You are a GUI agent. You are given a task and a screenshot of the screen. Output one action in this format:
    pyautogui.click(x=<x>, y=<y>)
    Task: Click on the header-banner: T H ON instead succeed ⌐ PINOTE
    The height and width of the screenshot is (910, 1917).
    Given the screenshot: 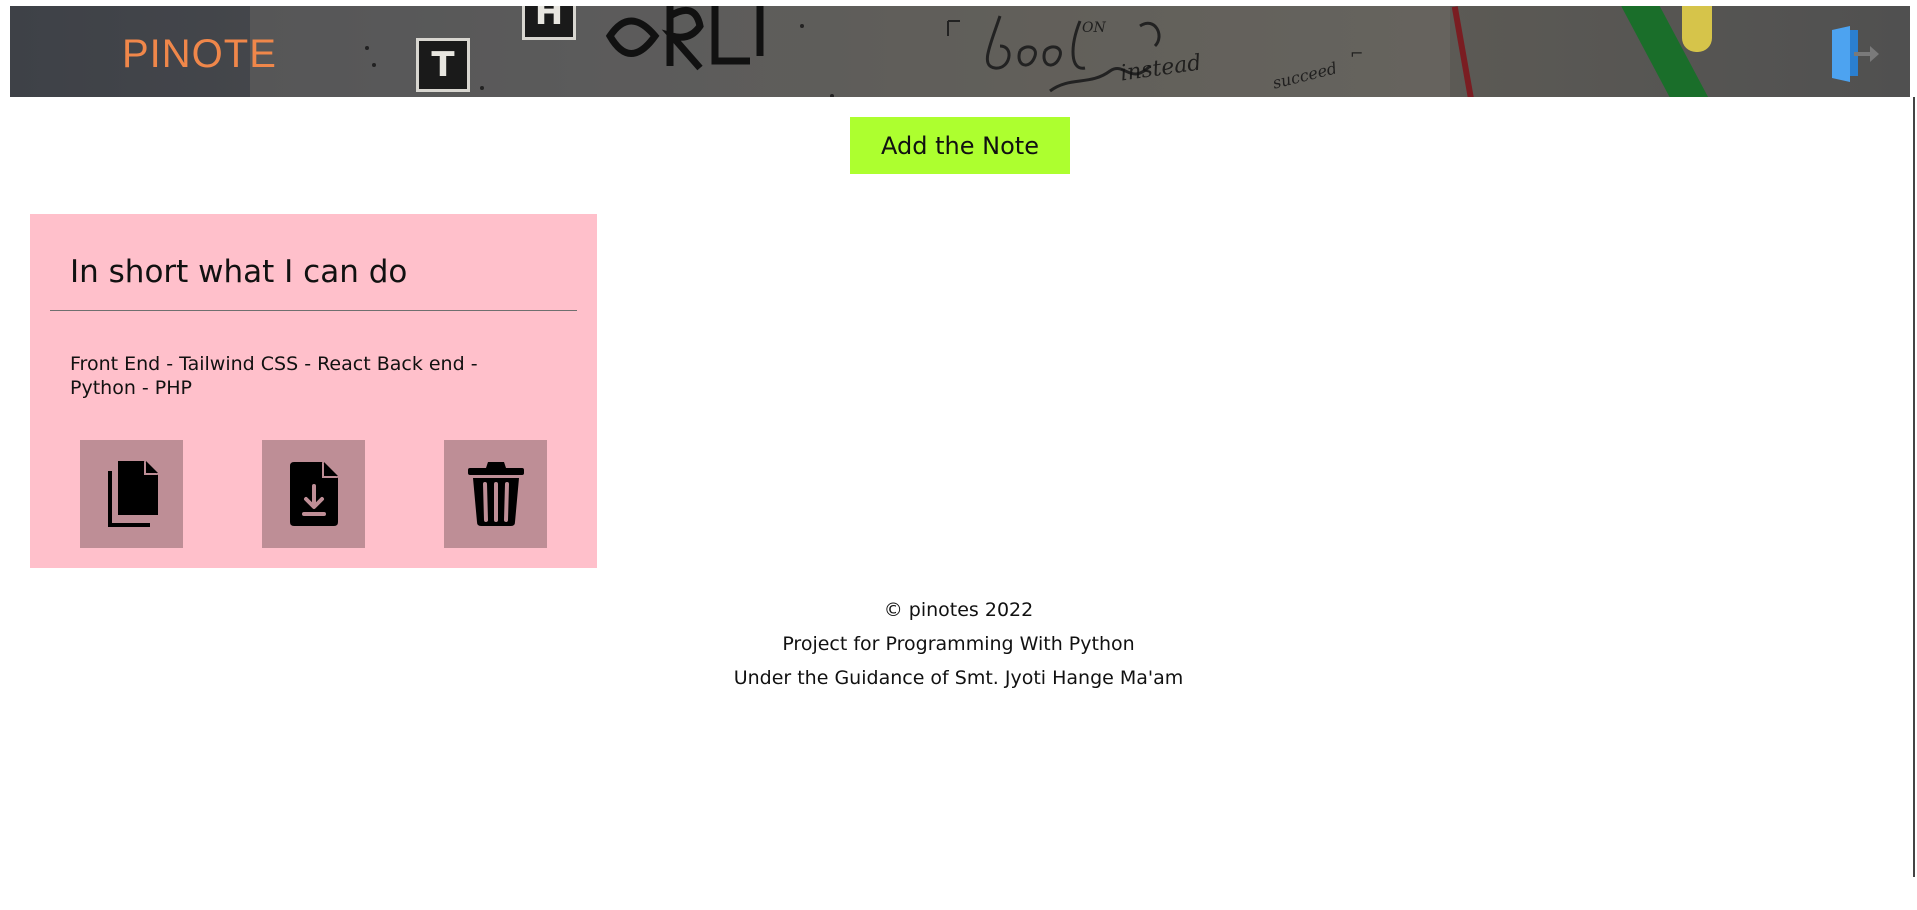 What is the action you would take?
    pyautogui.click(x=960, y=51)
    